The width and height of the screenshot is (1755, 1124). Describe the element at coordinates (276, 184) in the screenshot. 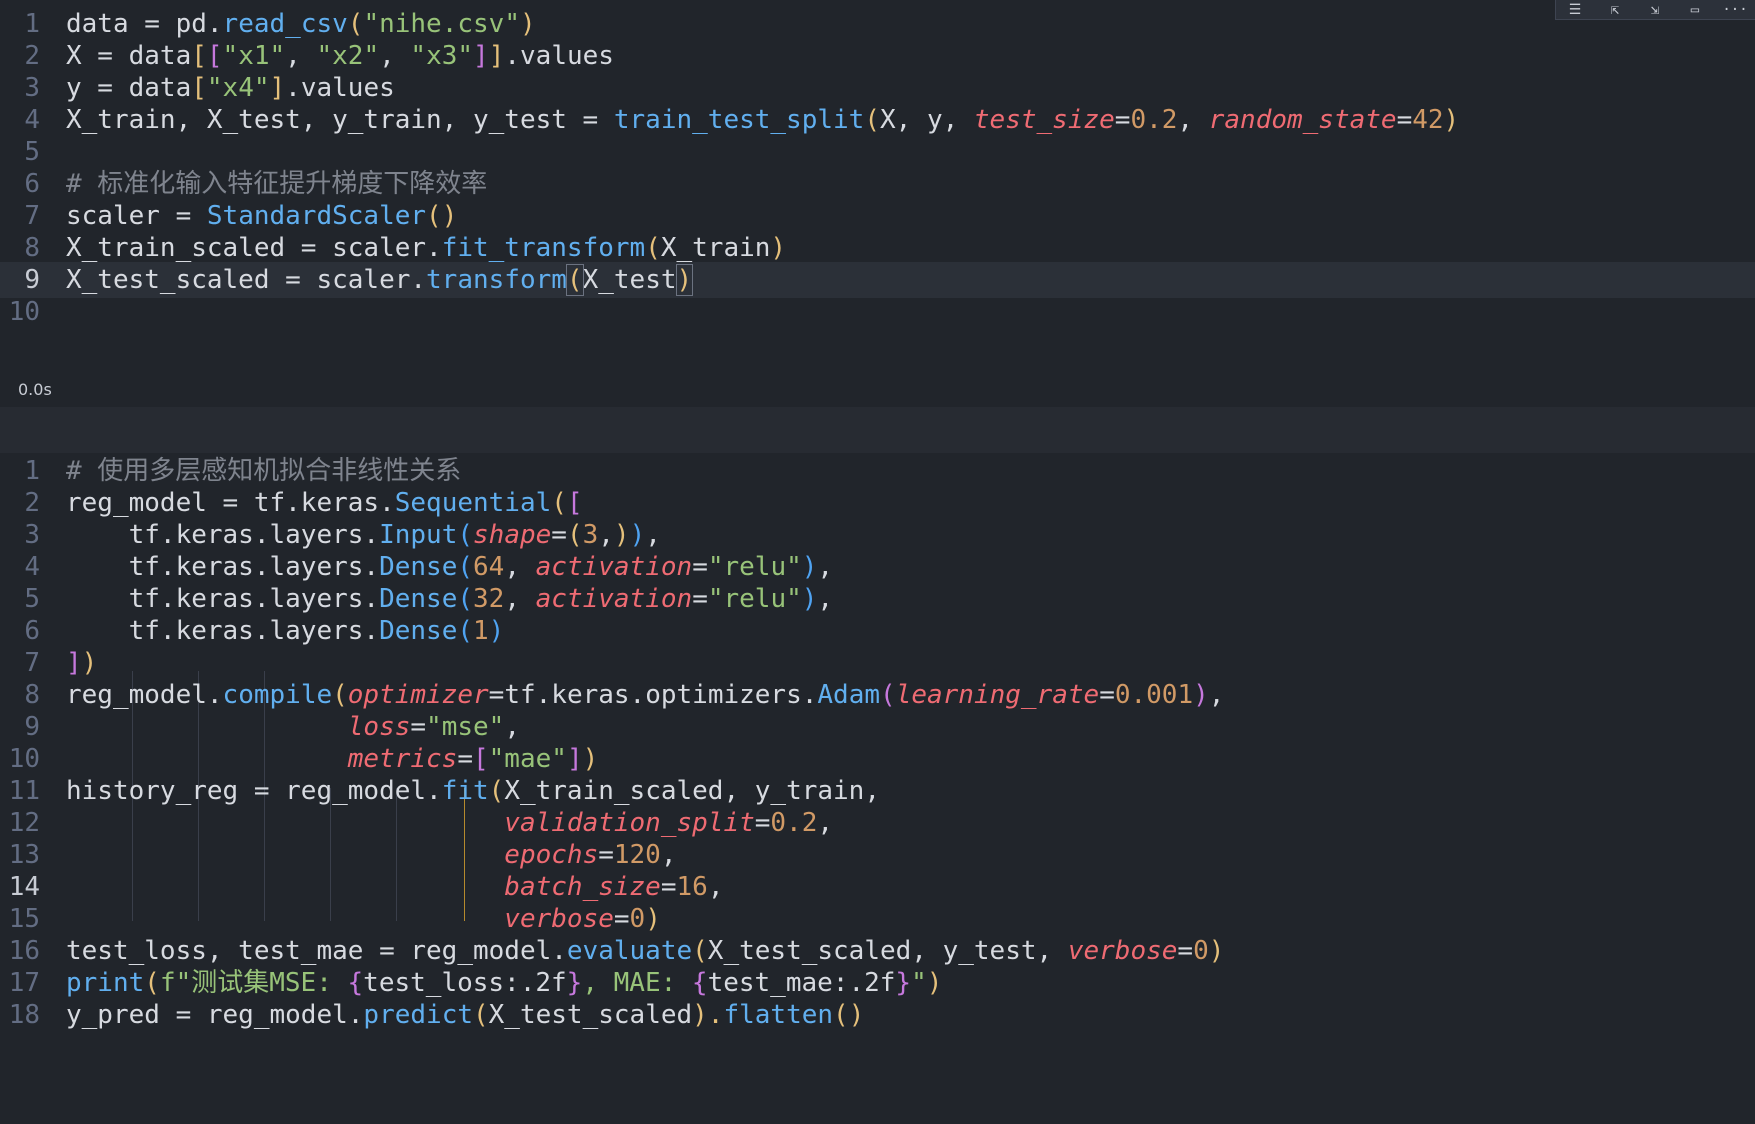

I see `code-comment: # 标准化输入特征提升梯度下降效率` at that location.